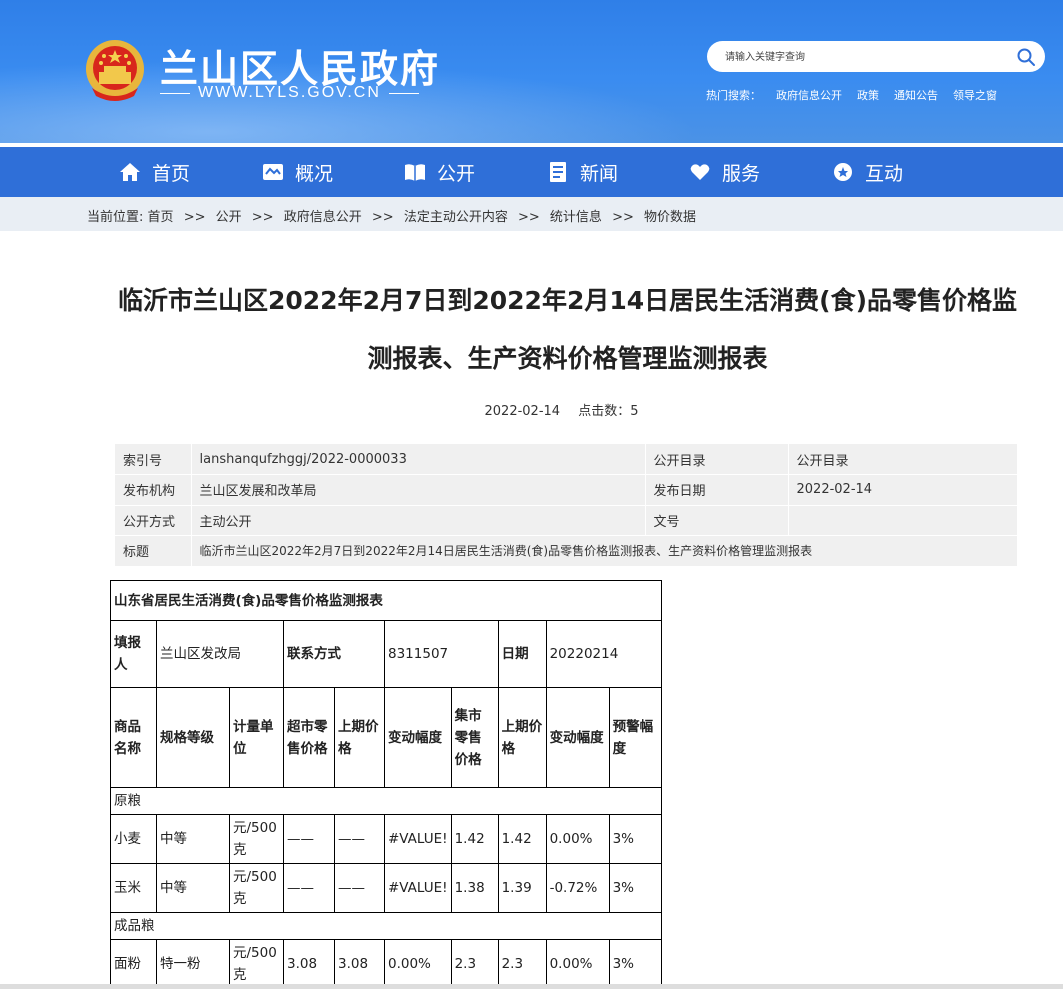 The width and height of the screenshot is (1063, 989). Describe the element at coordinates (334, 654) in the screenshot. I see `cell-header: 联系方式` at that location.